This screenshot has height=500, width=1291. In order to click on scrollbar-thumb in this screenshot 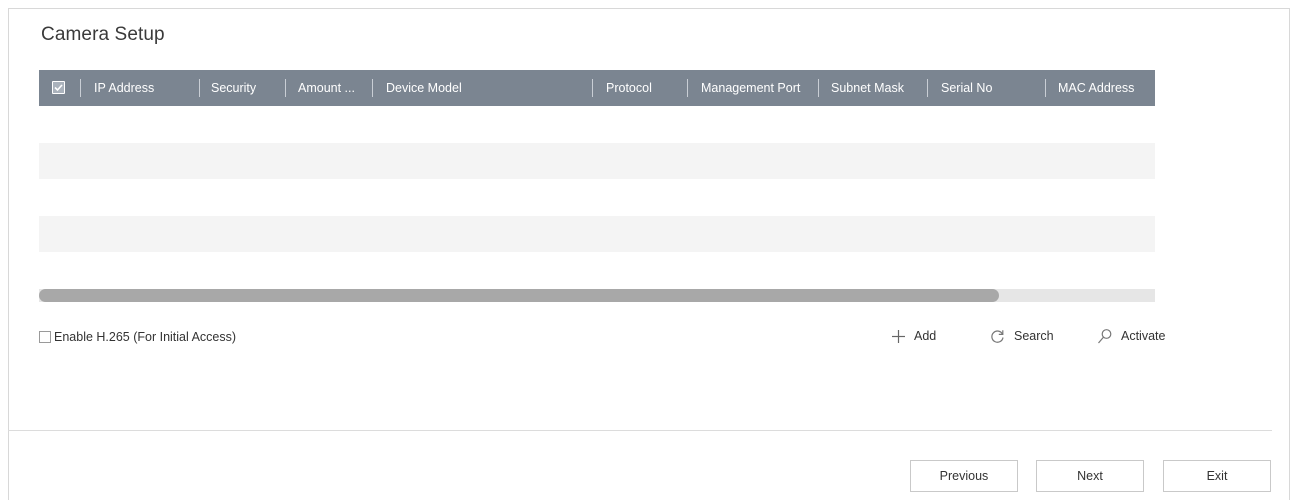, I will do `click(519, 295)`.